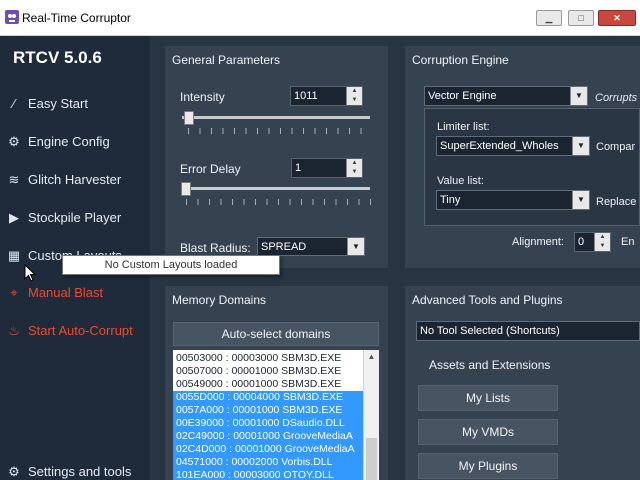  Describe the element at coordinates (327, 168) in the screenshot. I see `error-delay-input: 1 ▲ ▼` at that location.